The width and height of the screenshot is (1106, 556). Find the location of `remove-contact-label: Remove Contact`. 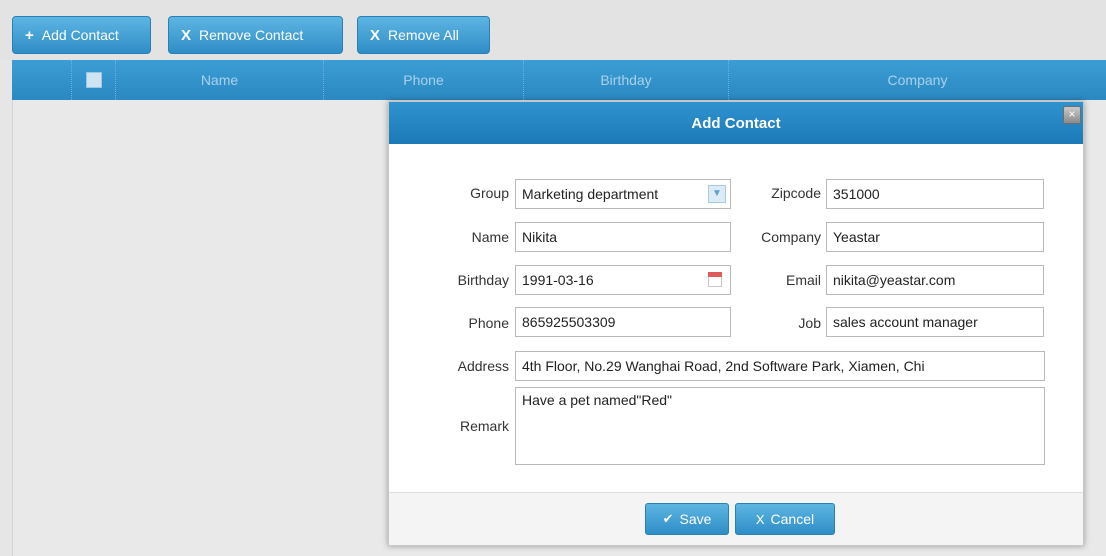

remove-contact-label: Remove Contact is located at coordinates (251, 35).